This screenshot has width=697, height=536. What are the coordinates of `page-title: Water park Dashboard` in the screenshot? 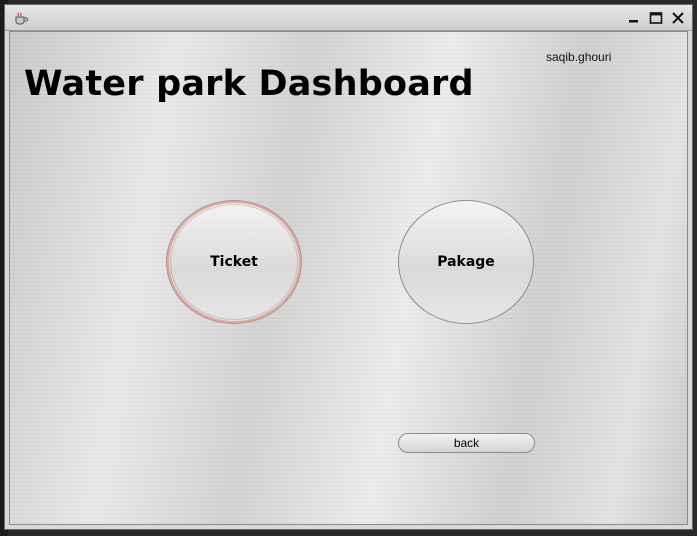 It's located at (249, 84).